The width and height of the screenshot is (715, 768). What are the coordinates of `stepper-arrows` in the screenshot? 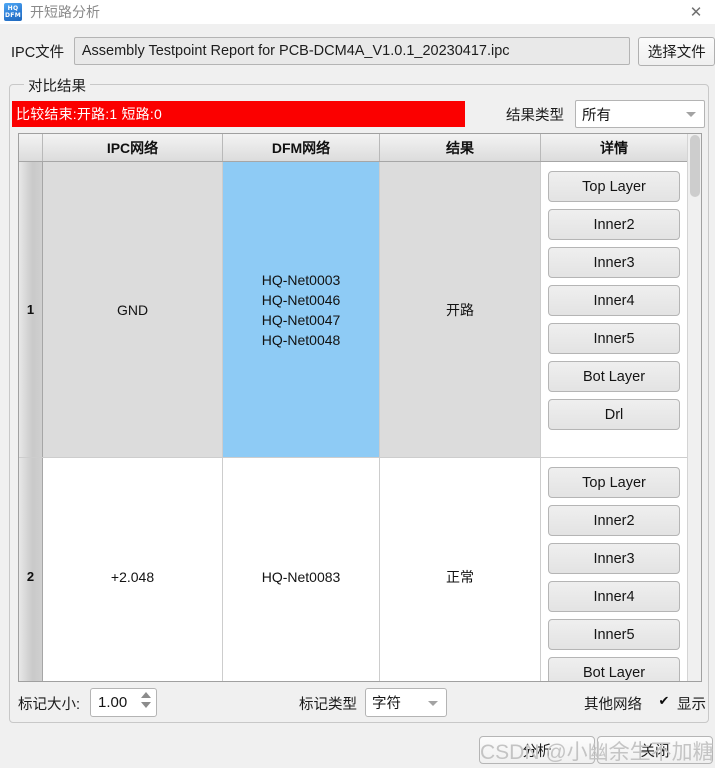 It's located at (146, 700).